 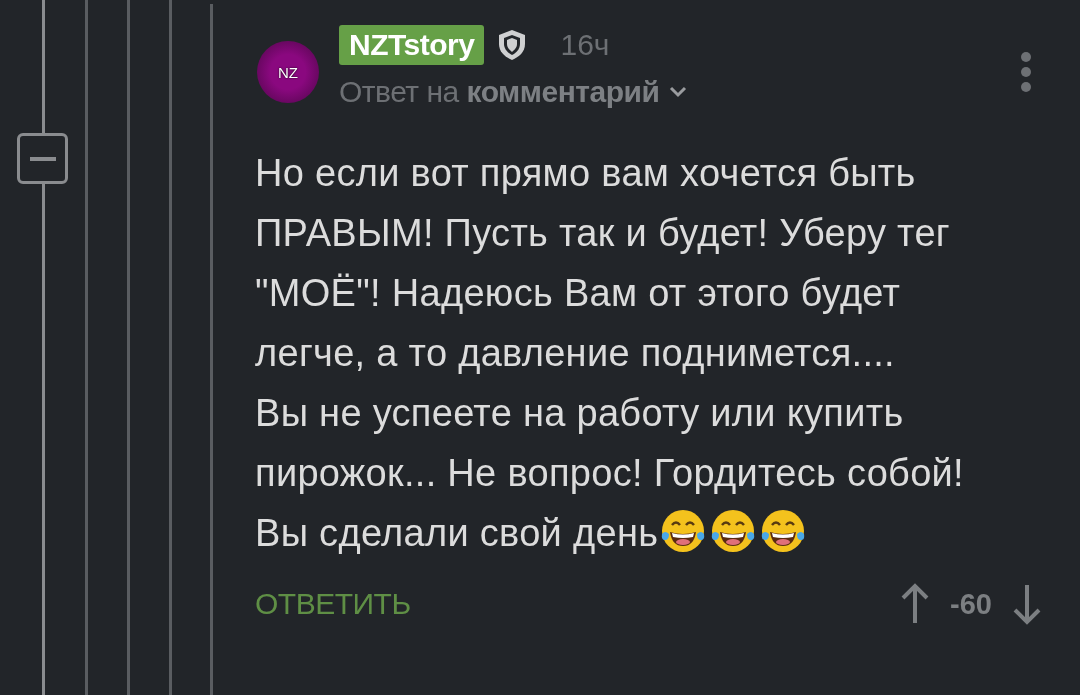 What do you see at coordinates (288, 72) in the screenshot?
I see `avatar: NZ` at bounding box center [288, 72].